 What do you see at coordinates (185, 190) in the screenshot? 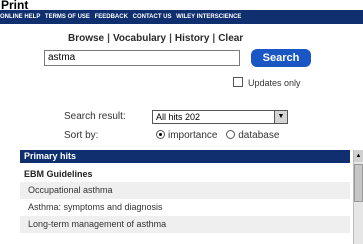
I see `result-item: Occupational asthma` at bounding box center [185, 190].